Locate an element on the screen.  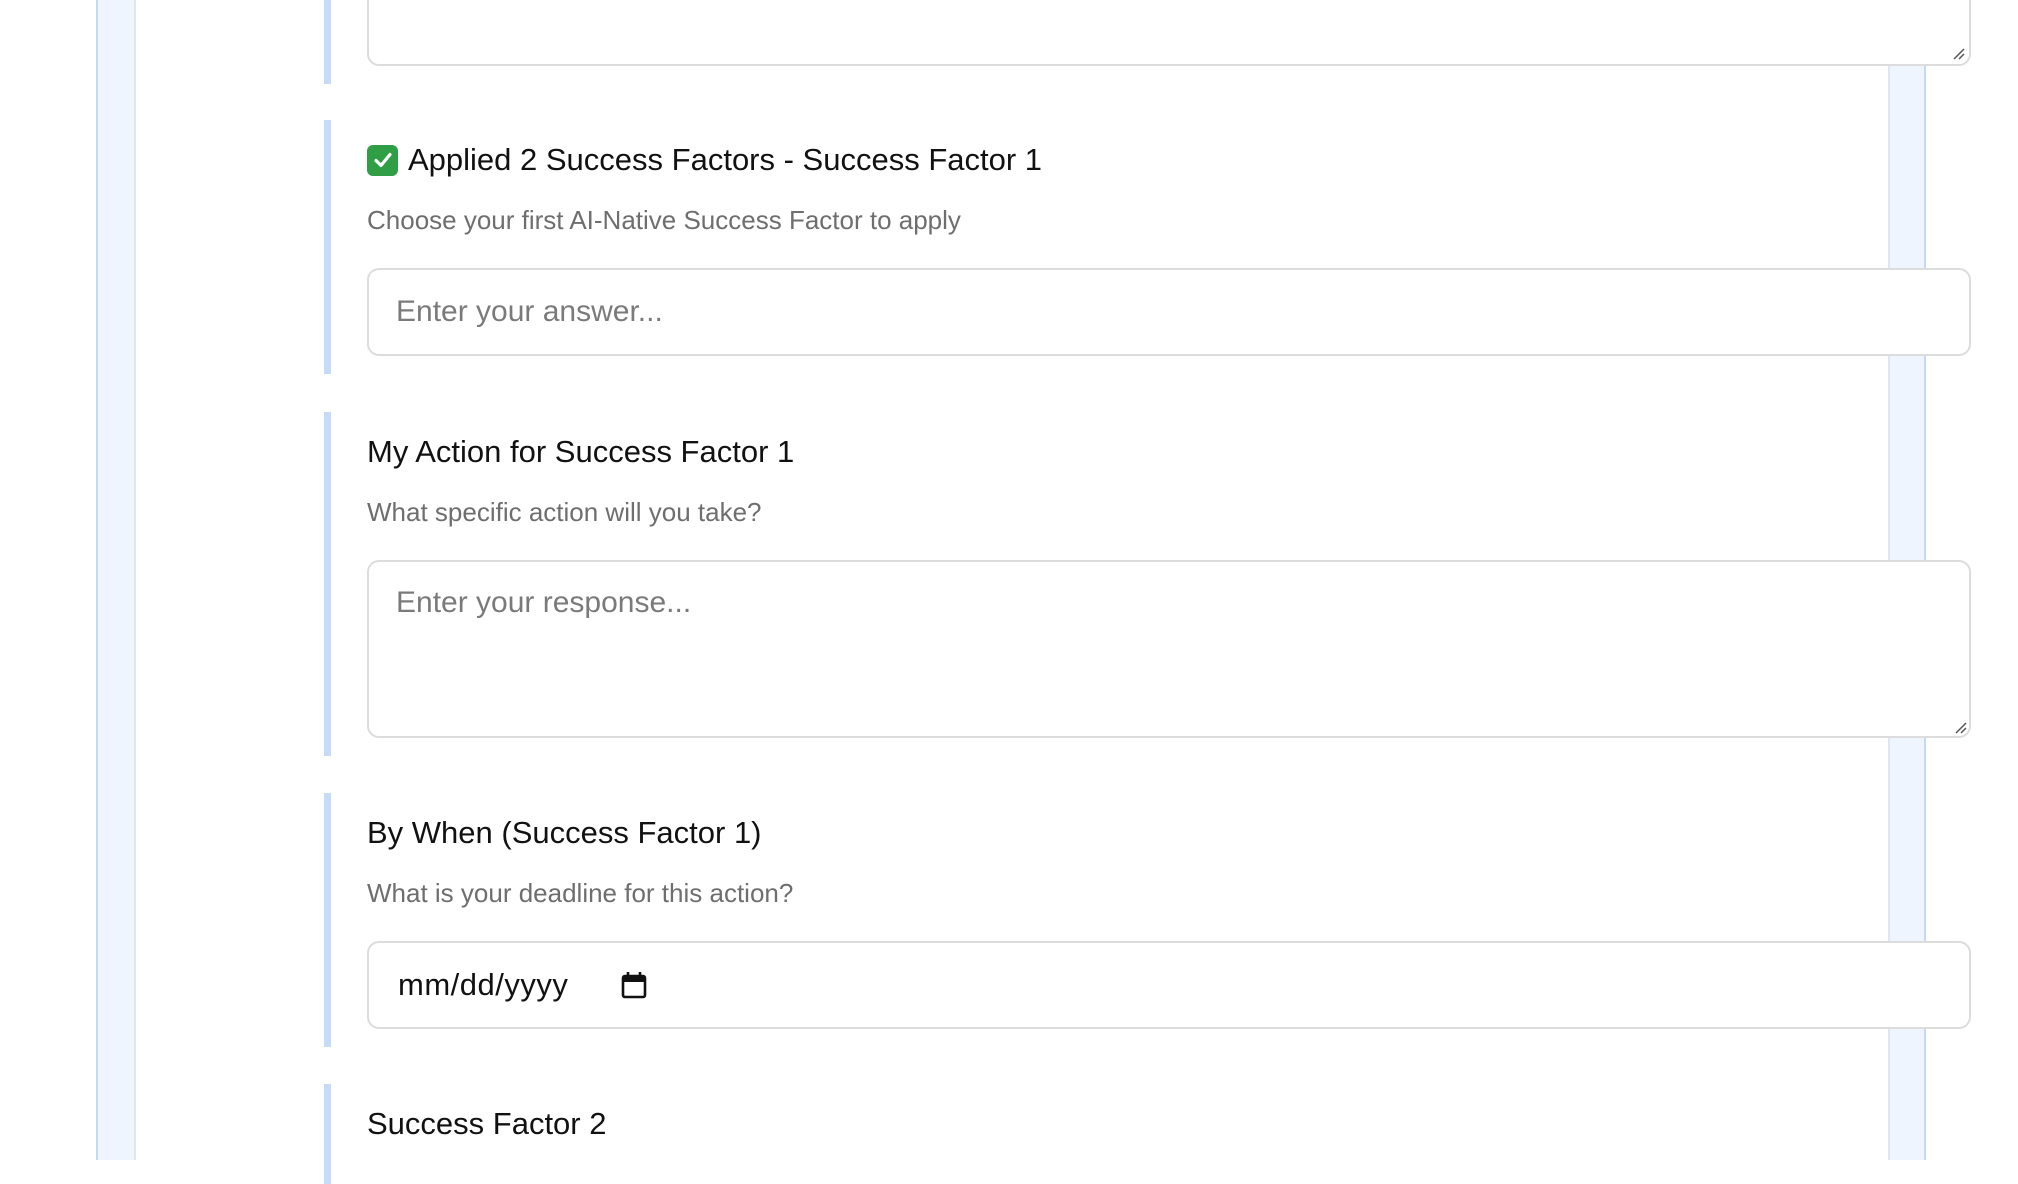
question-title: My Action for Success Factor 1 is located at coordinates (581, 451).